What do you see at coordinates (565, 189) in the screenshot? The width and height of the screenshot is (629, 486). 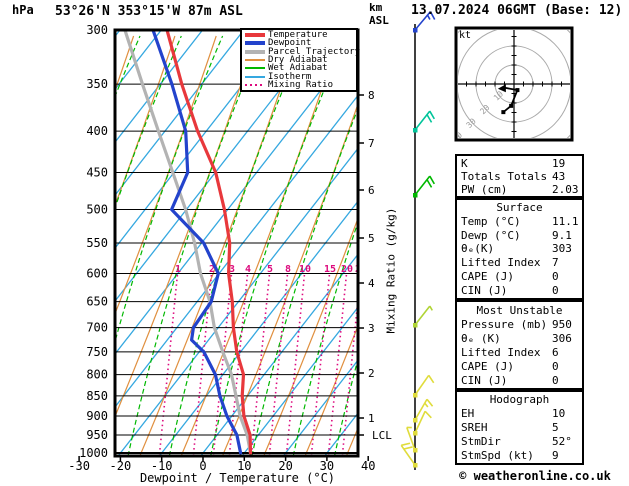 I see `indices-row-value: 2.03` at bounding box center [565, 189].